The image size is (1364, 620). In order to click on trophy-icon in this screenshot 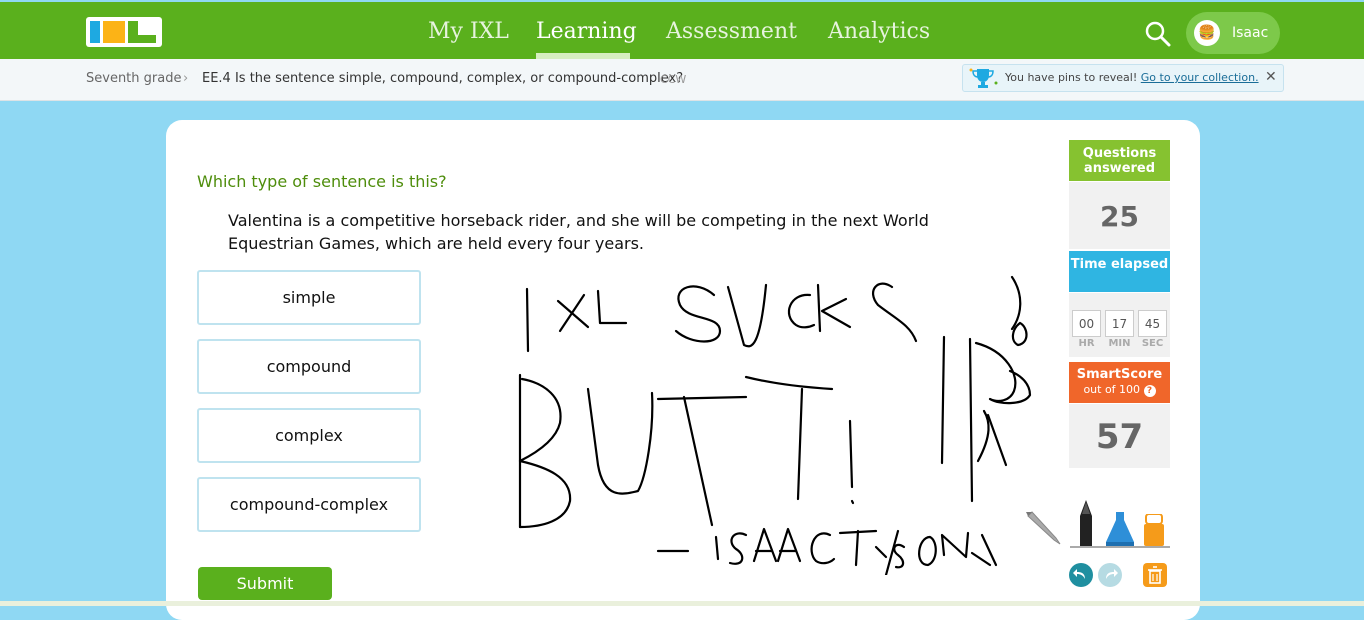, I will do `click(983, 78)`.